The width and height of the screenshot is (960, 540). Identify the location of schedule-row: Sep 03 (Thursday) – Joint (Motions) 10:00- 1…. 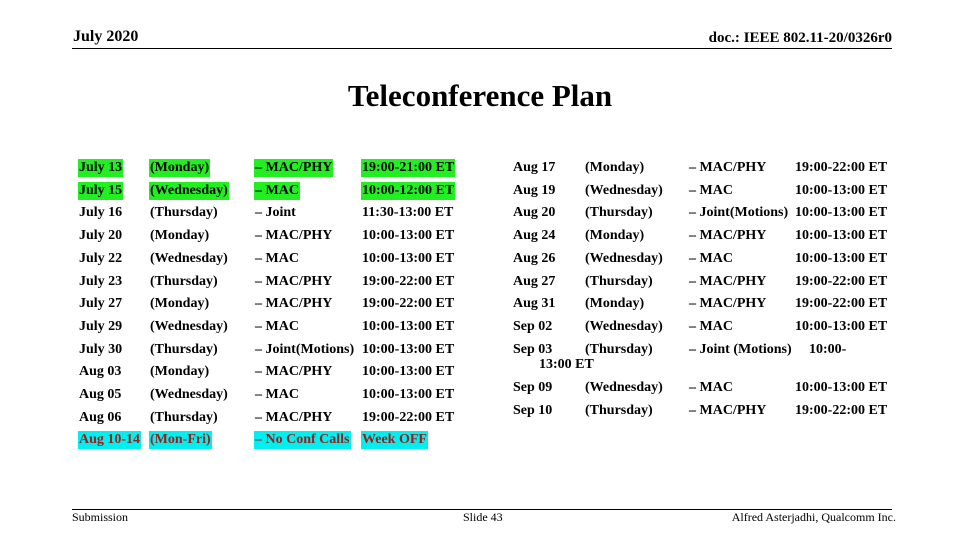
(480, 356).